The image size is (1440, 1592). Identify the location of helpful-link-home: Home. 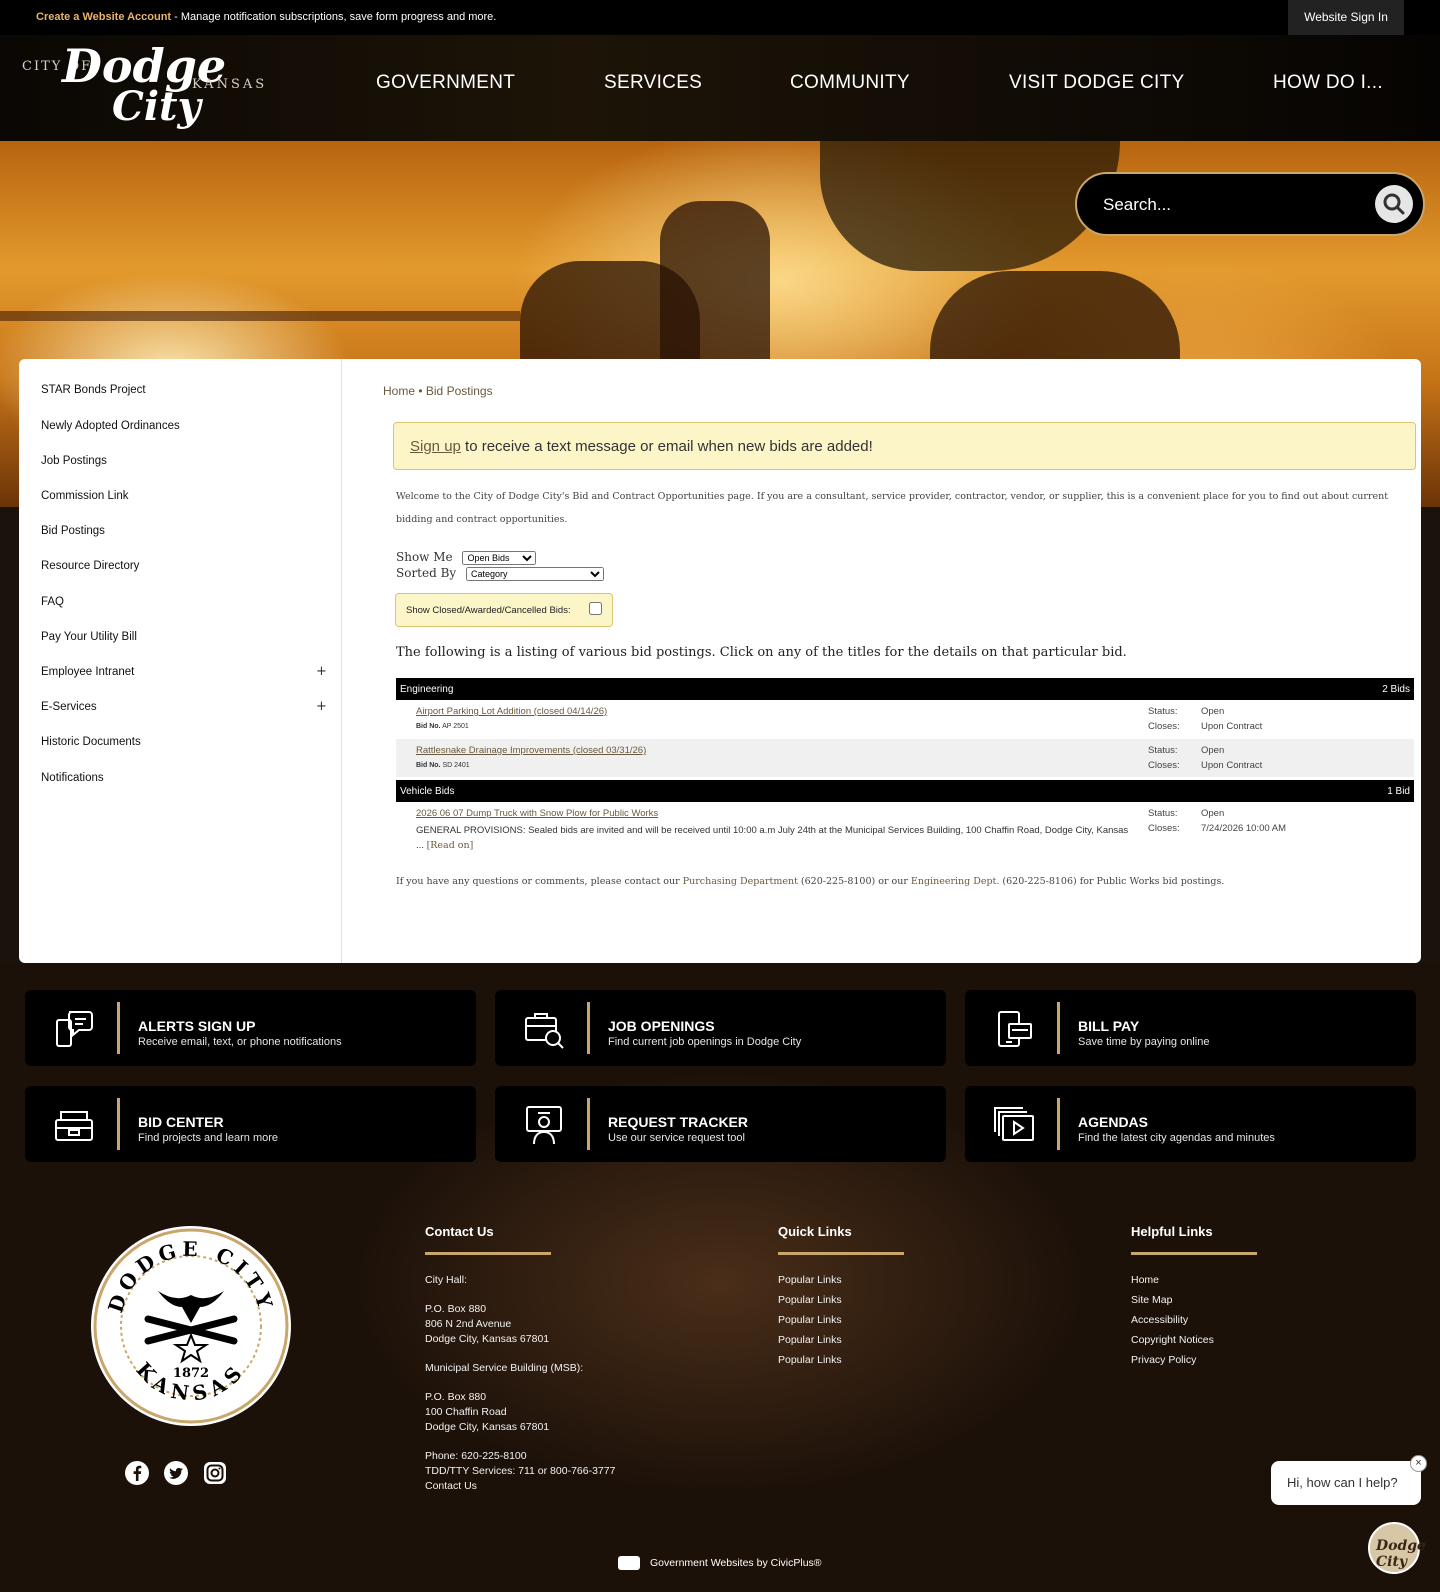
(1145, 1280).